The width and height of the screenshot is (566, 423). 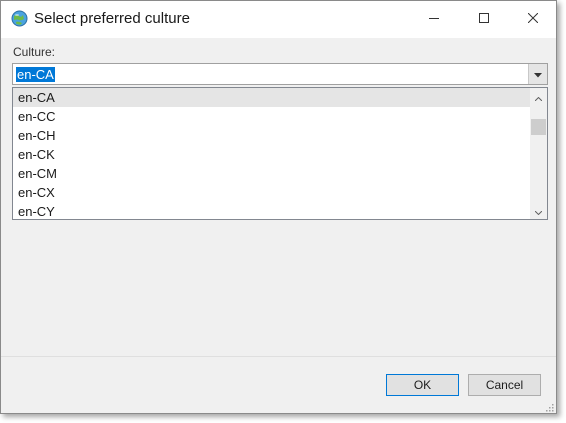 I want to click on scroll-down-button, so click(x=538, y=210).